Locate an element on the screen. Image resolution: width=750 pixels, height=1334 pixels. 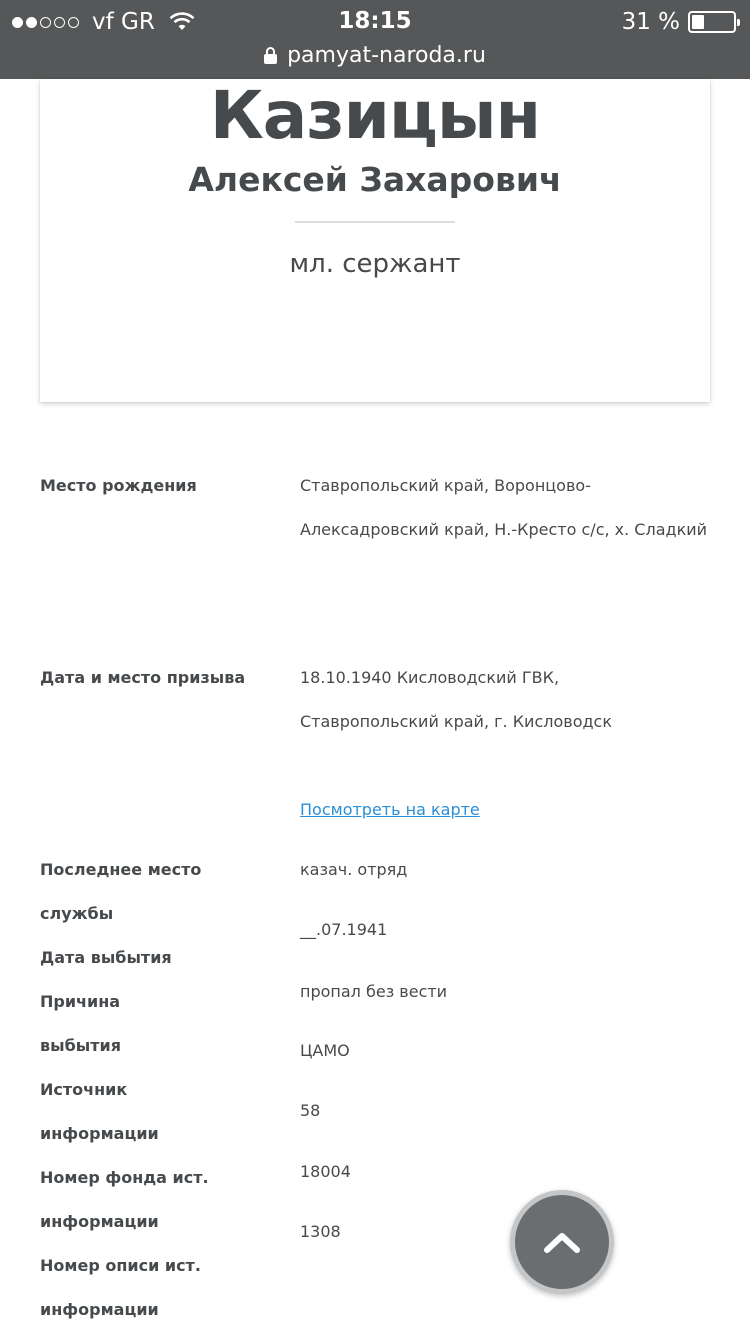
given-names: Алексей Захарович is located at coordinates (375, 179).